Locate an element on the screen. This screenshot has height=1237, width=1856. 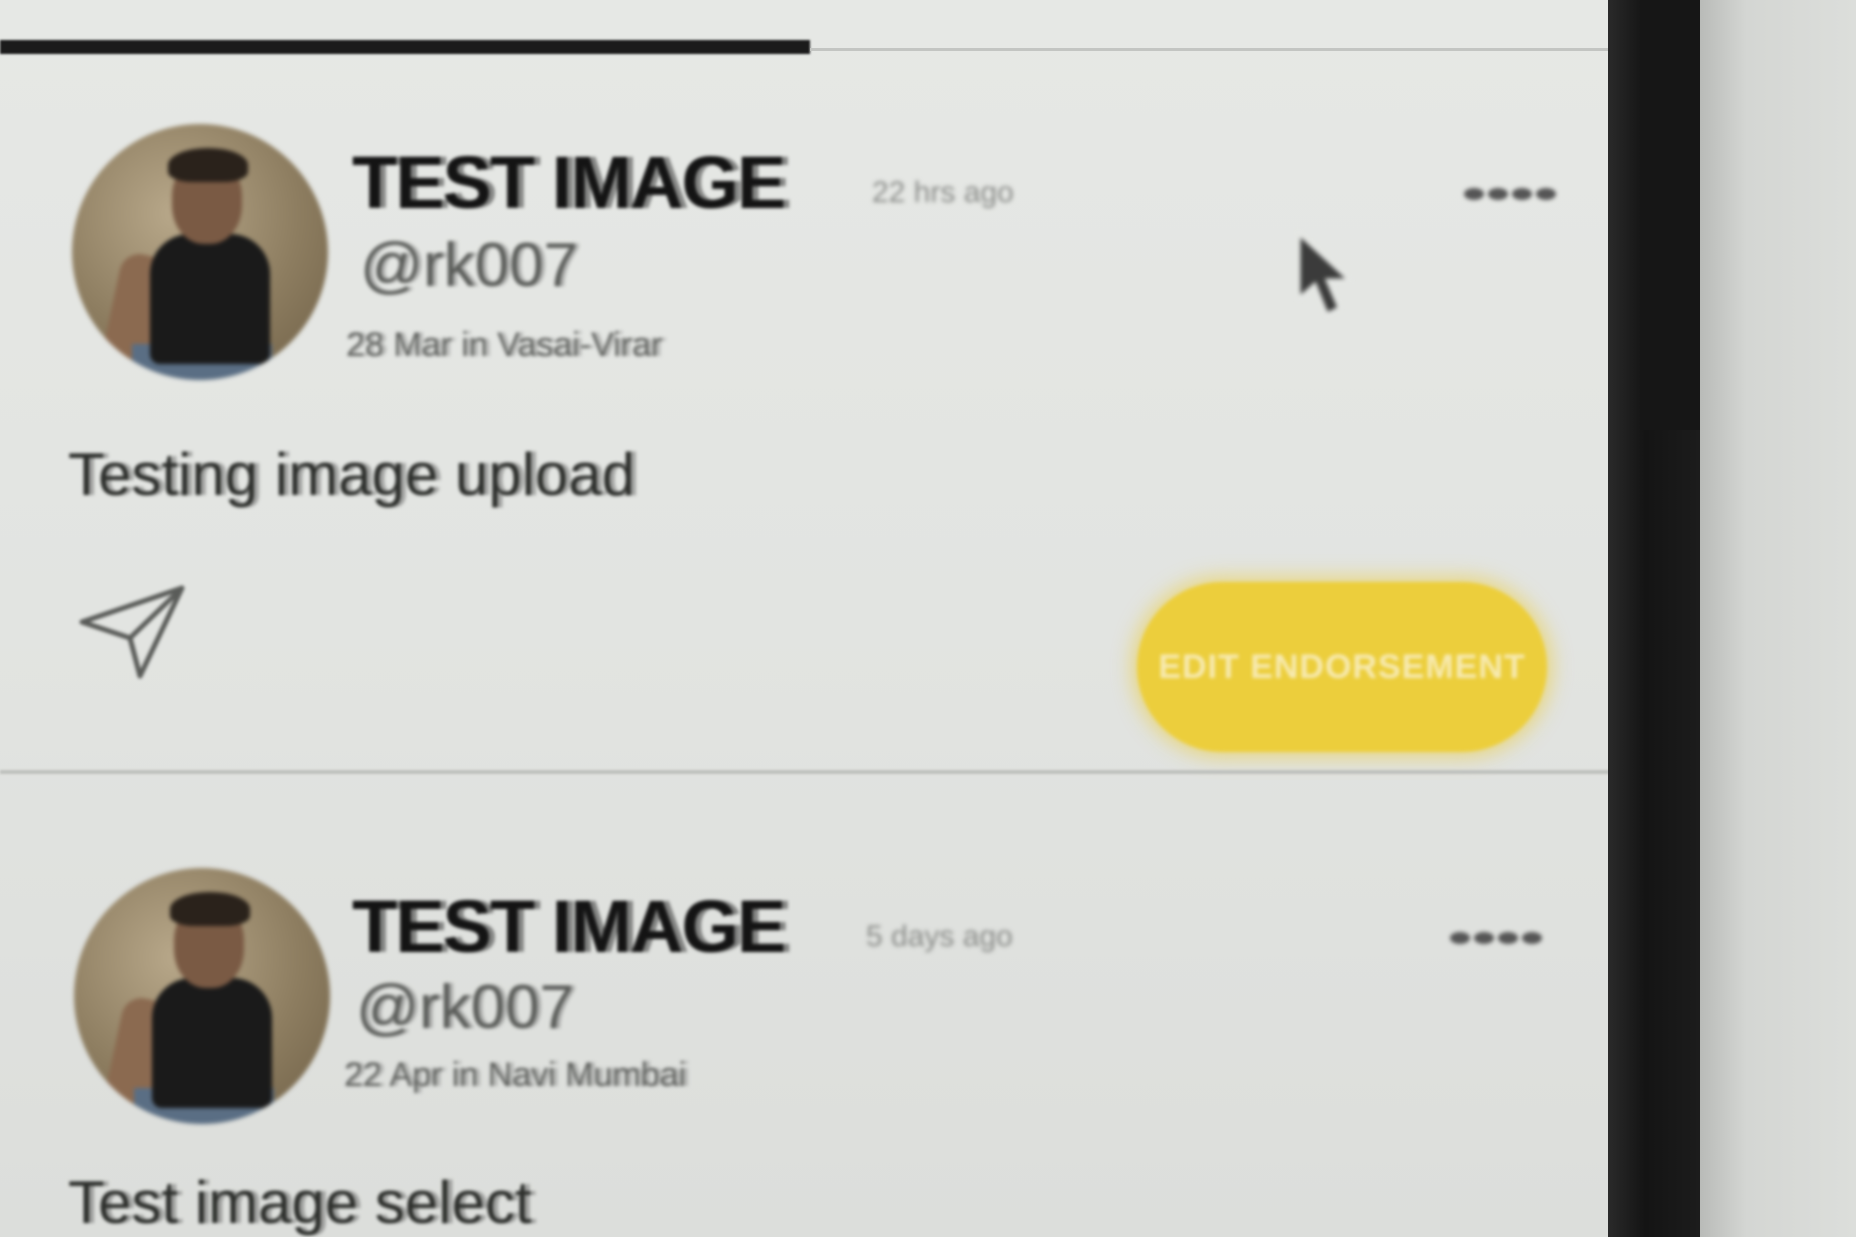
post-caption: Test image select is located at coordinates (300, 1202).